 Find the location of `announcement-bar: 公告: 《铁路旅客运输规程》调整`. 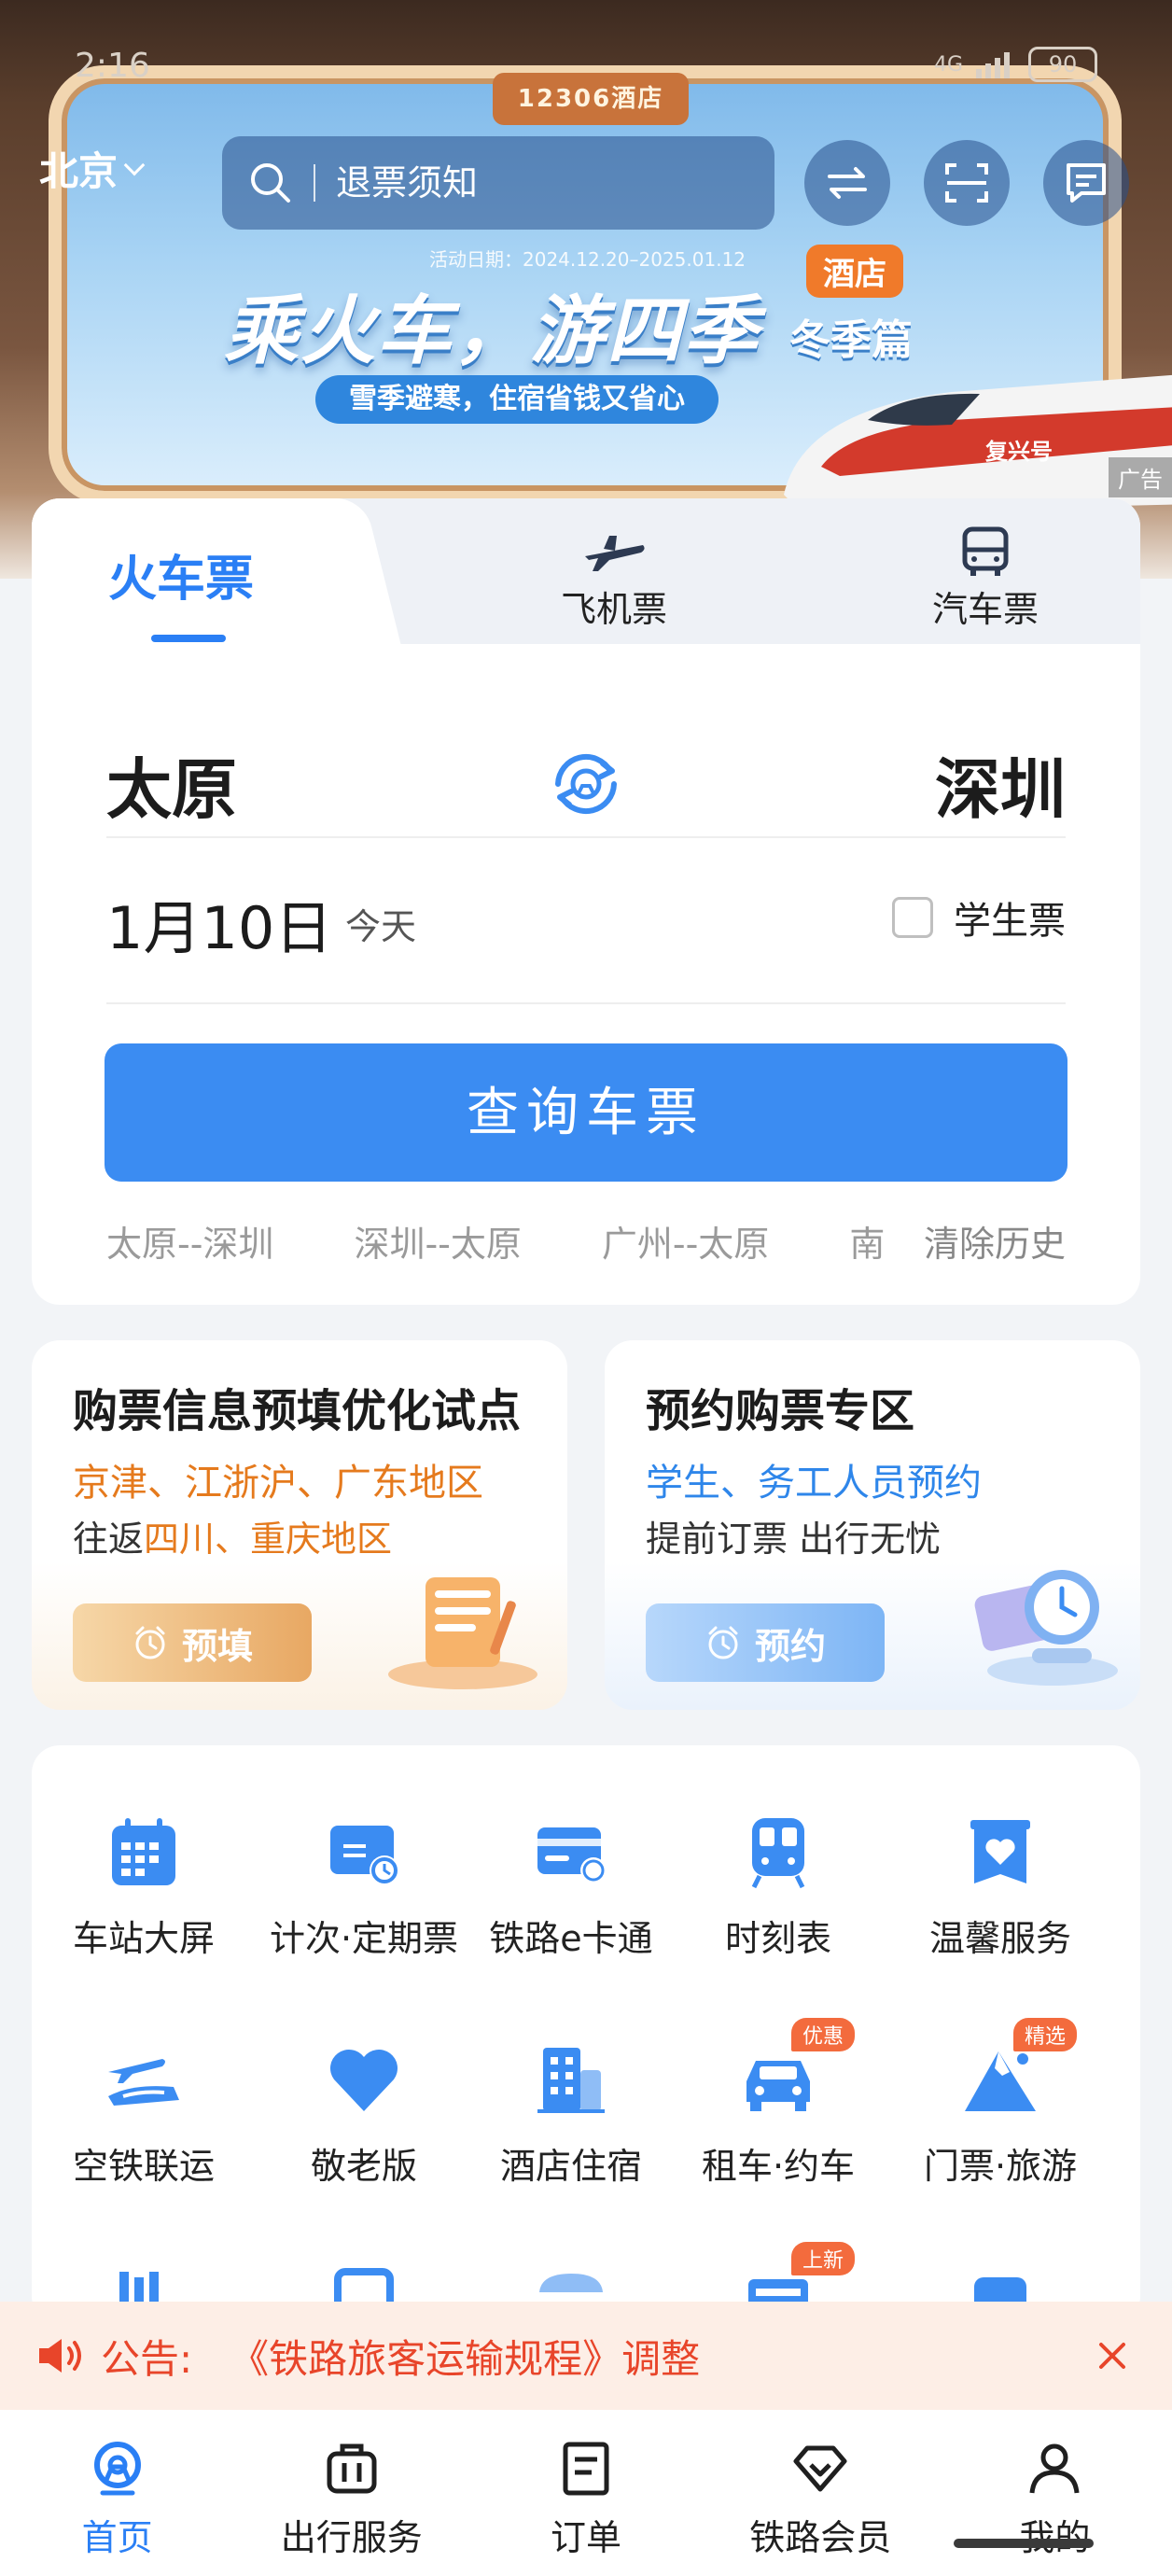

announcement-bar: 公告: 《铁路旅客运输规程》调整 is located at coordinates (586, 2356).